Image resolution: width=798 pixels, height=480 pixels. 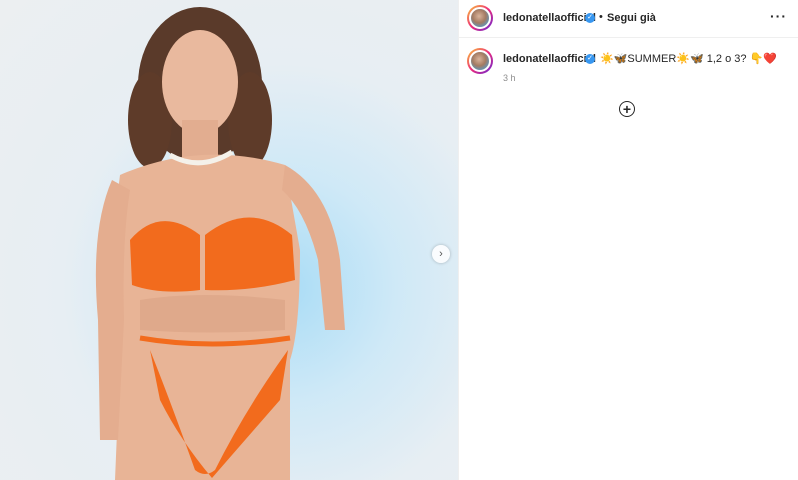 I want to click on add-comment-icon: +, so click(x=627, y=109).